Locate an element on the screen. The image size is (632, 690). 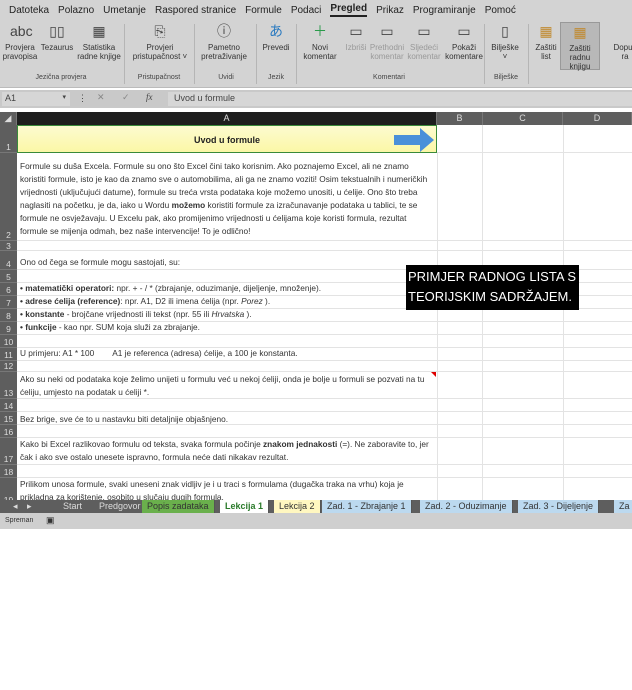
ribbon-button-7: ▭ Izbriši is located at coordinates (356, 46).